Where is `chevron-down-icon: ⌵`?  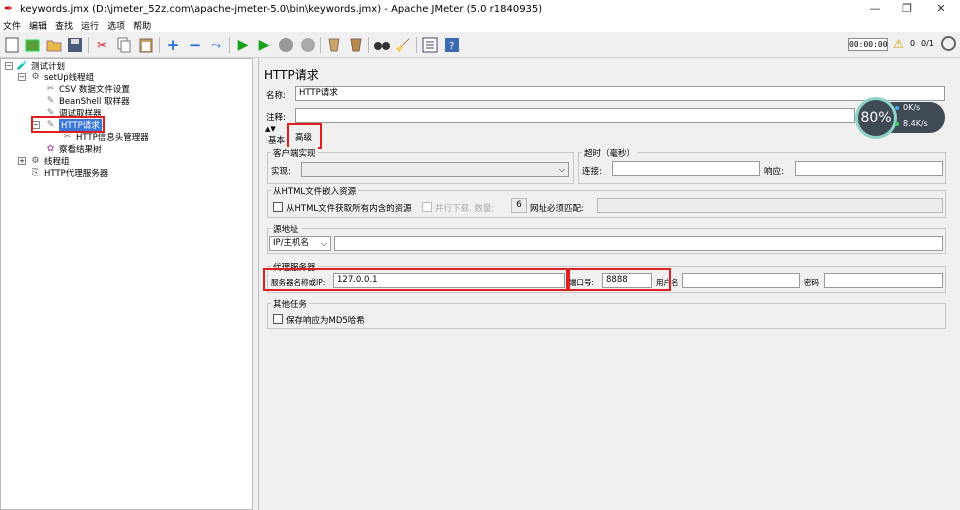 chevron-down-icon: ⌵ is located at coordinates (323, 243).